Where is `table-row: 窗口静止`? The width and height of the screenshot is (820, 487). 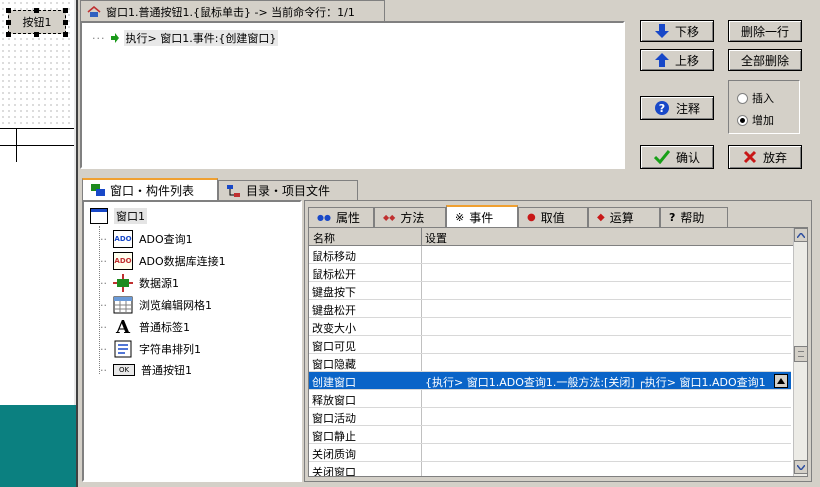 table-row: 窗口静止 is located at coordinates (550, 435).